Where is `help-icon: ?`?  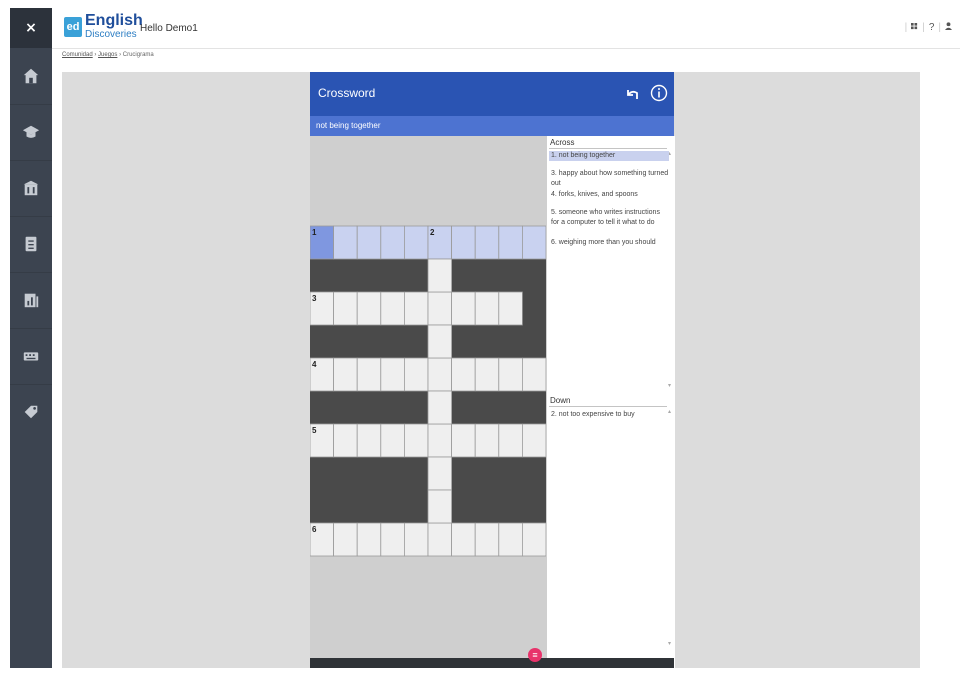
help-icon: ? is located at coordinates (932, 27).